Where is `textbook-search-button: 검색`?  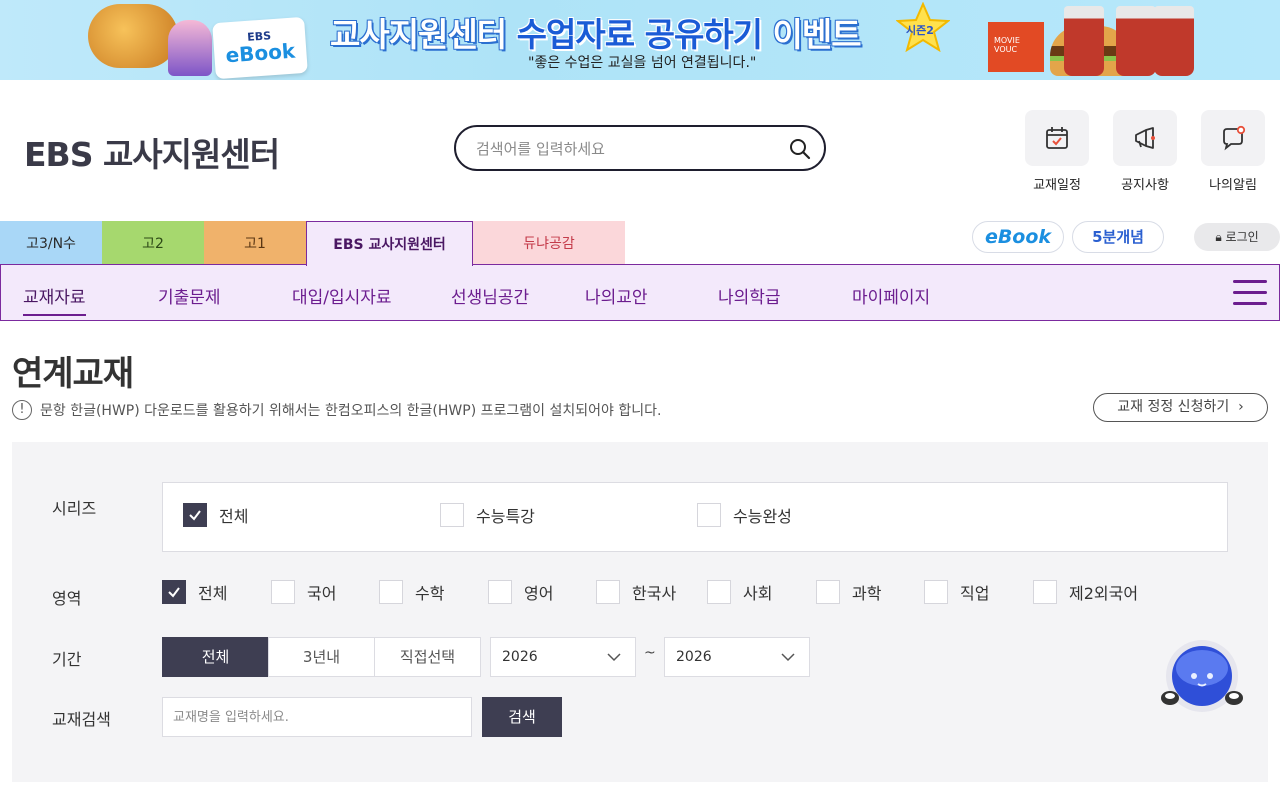 textbook-search-button: 검색 is located at coordinates (522, 717).